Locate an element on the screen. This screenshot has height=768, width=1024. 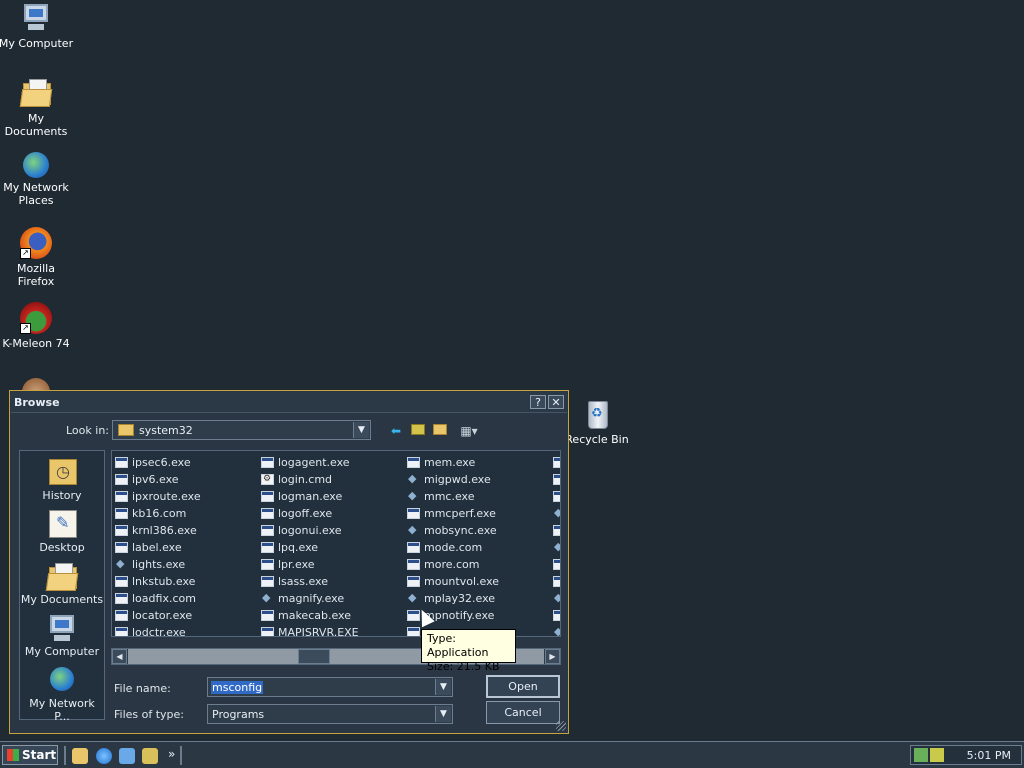
list-item: mmc.exe is located at coordinates (480, 496).